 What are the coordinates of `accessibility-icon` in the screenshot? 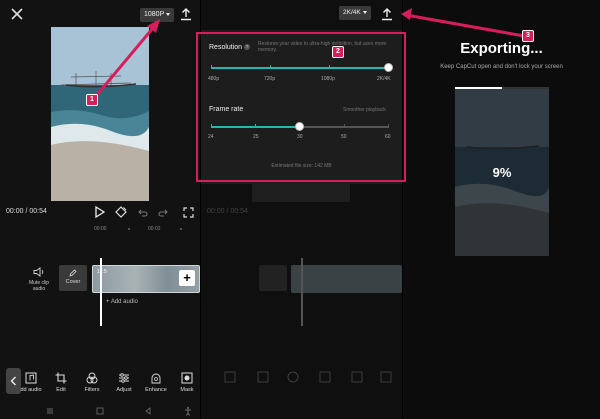 It's located at (188, 411).